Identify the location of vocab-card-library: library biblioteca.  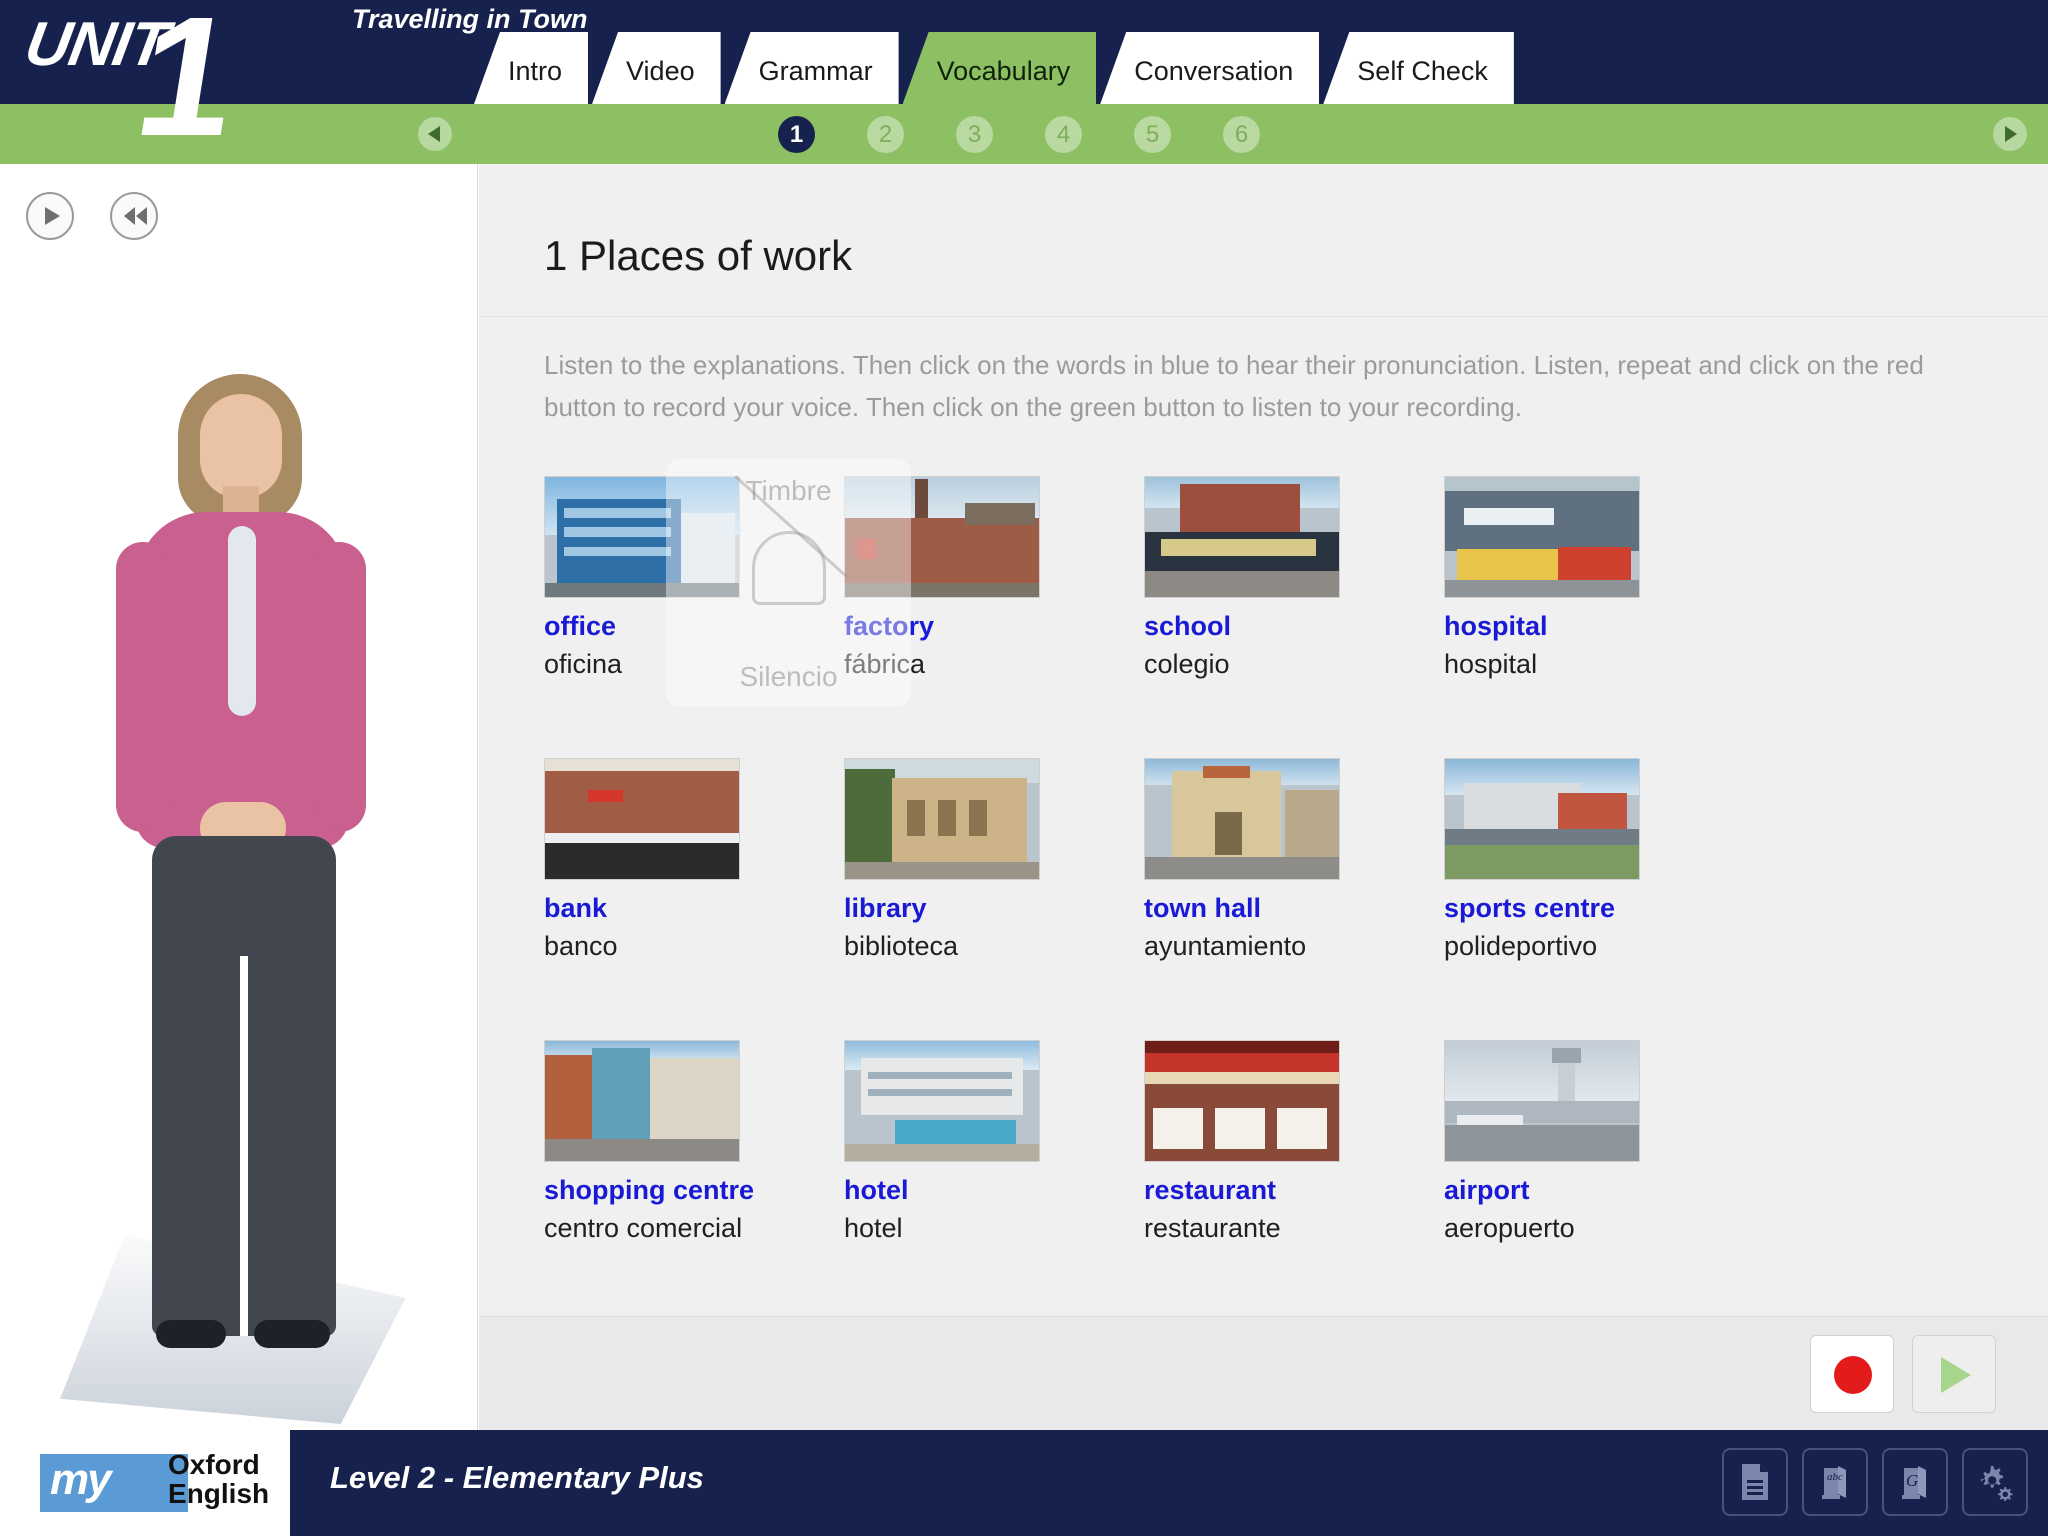
(994, 860).